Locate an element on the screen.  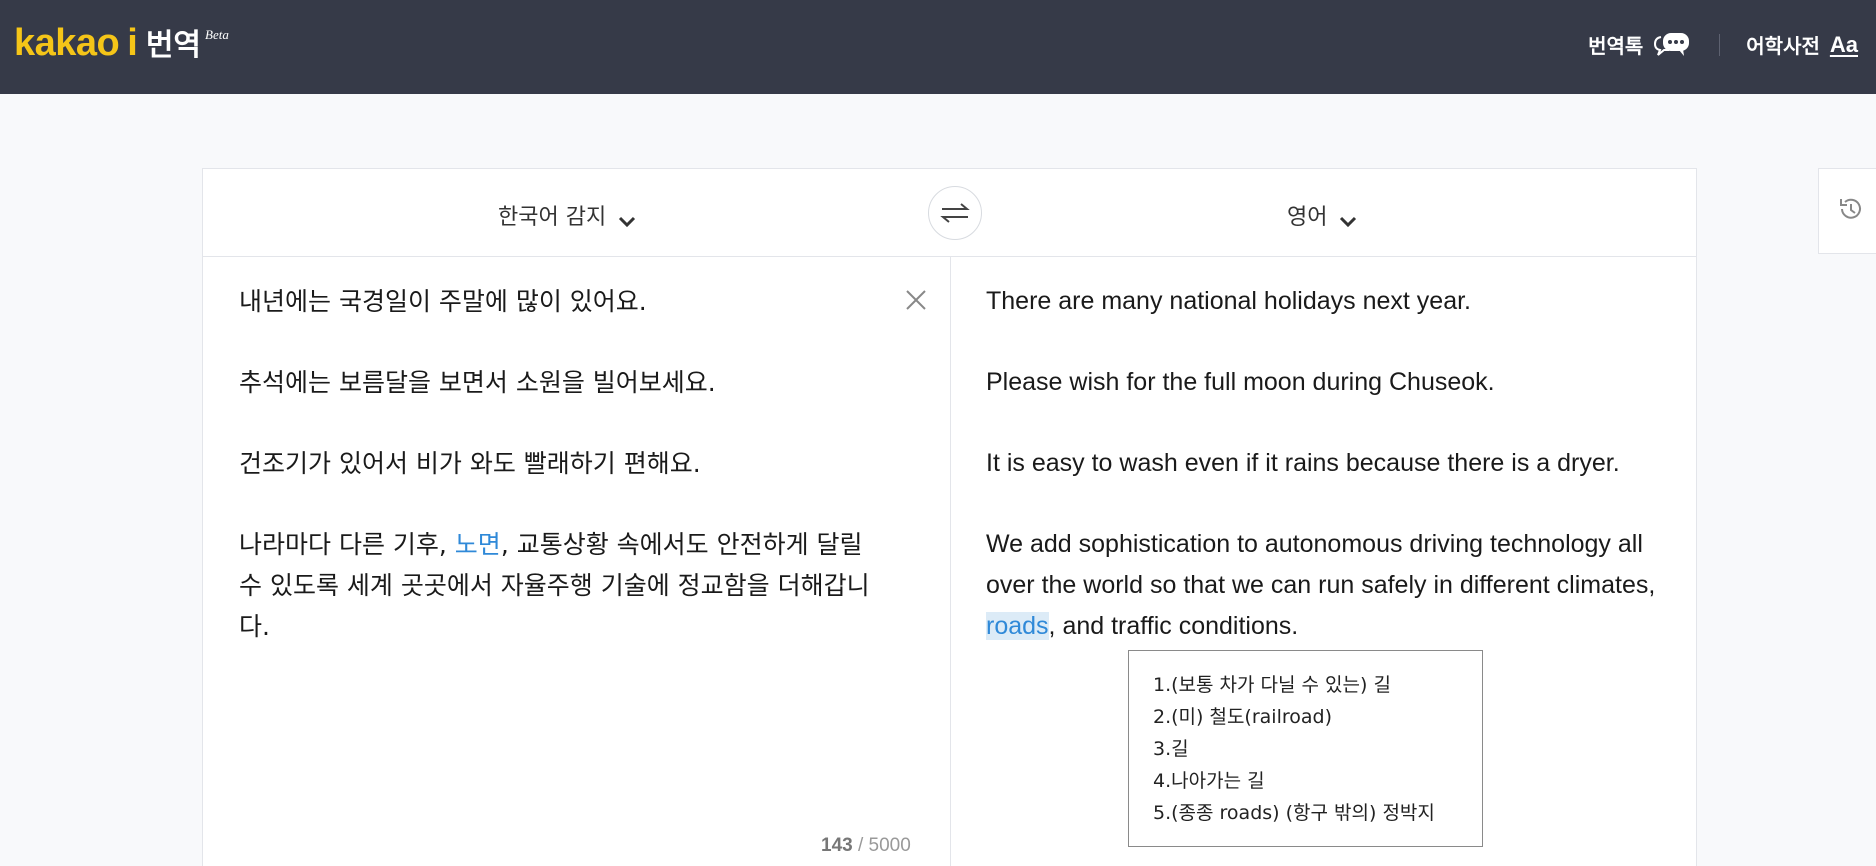
character-count-current: 143 is located at coordinates (837, 845).